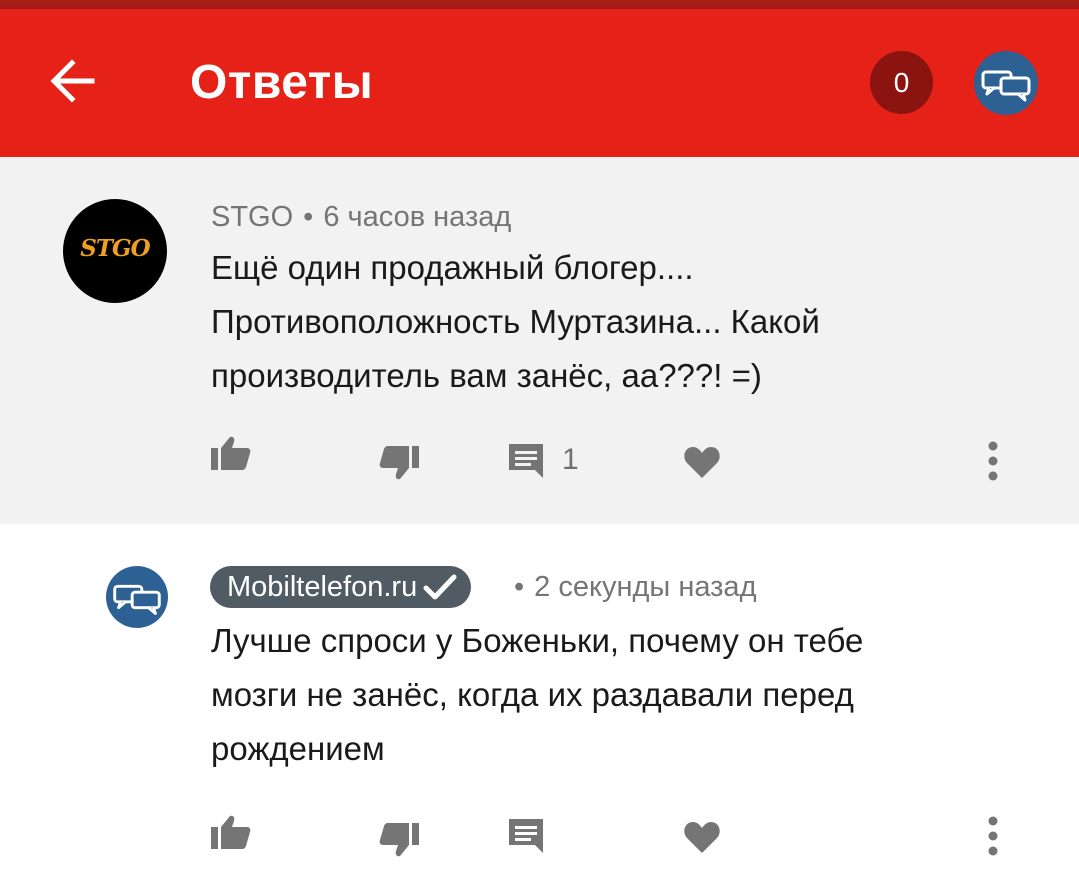 This screenshot has width=1079, height=883. Describe the element at coordinates (486, 375) in the screenshot. I see `comment-line: производитель вам занёс, аа???! =)` at that location.